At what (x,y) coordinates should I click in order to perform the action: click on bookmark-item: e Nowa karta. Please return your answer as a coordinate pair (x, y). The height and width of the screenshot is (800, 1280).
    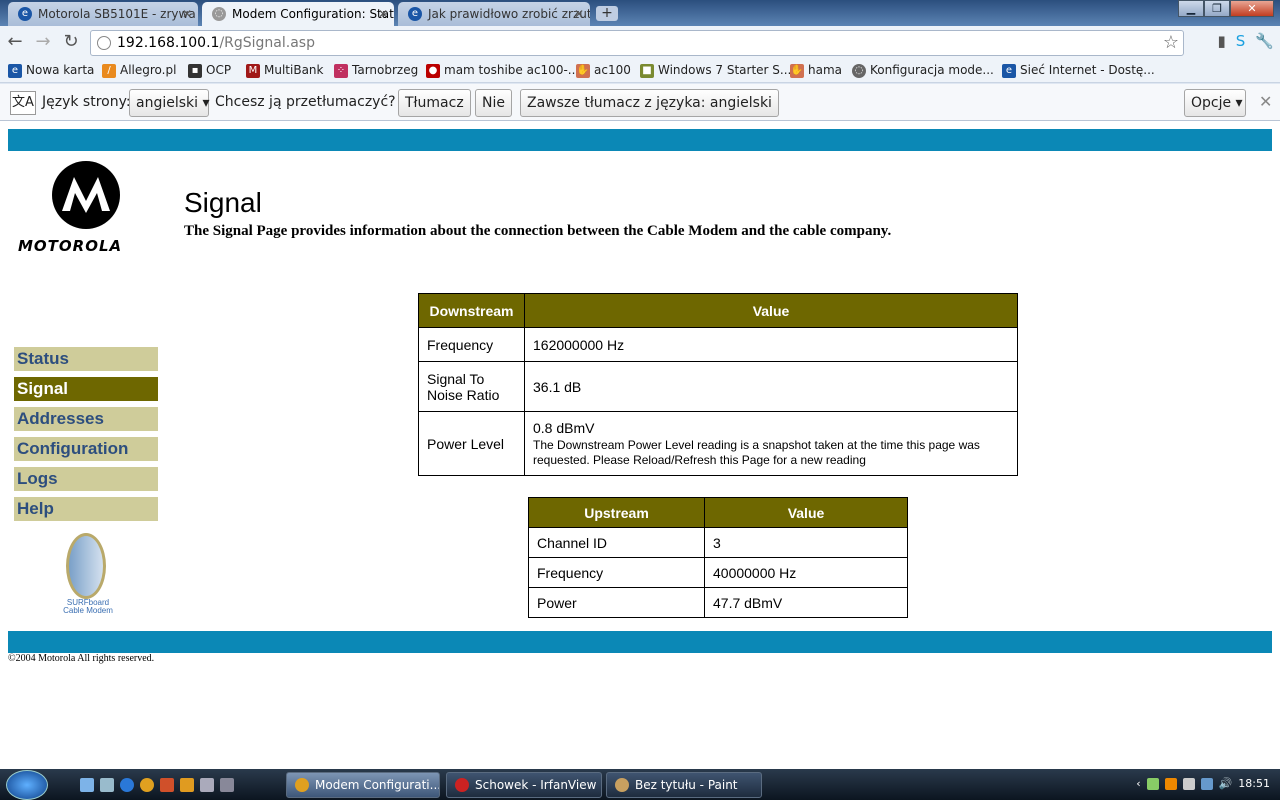
    Looking at the image, I should click on (51, 70).